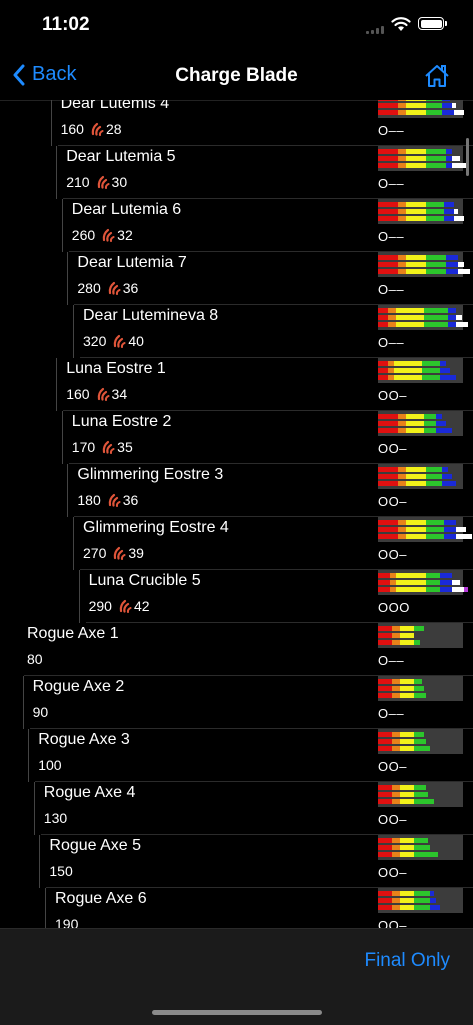 This screenshot has height=1025, width=473. I want to click on weapon-name: Rogue Axe 2, so click(78, 686).